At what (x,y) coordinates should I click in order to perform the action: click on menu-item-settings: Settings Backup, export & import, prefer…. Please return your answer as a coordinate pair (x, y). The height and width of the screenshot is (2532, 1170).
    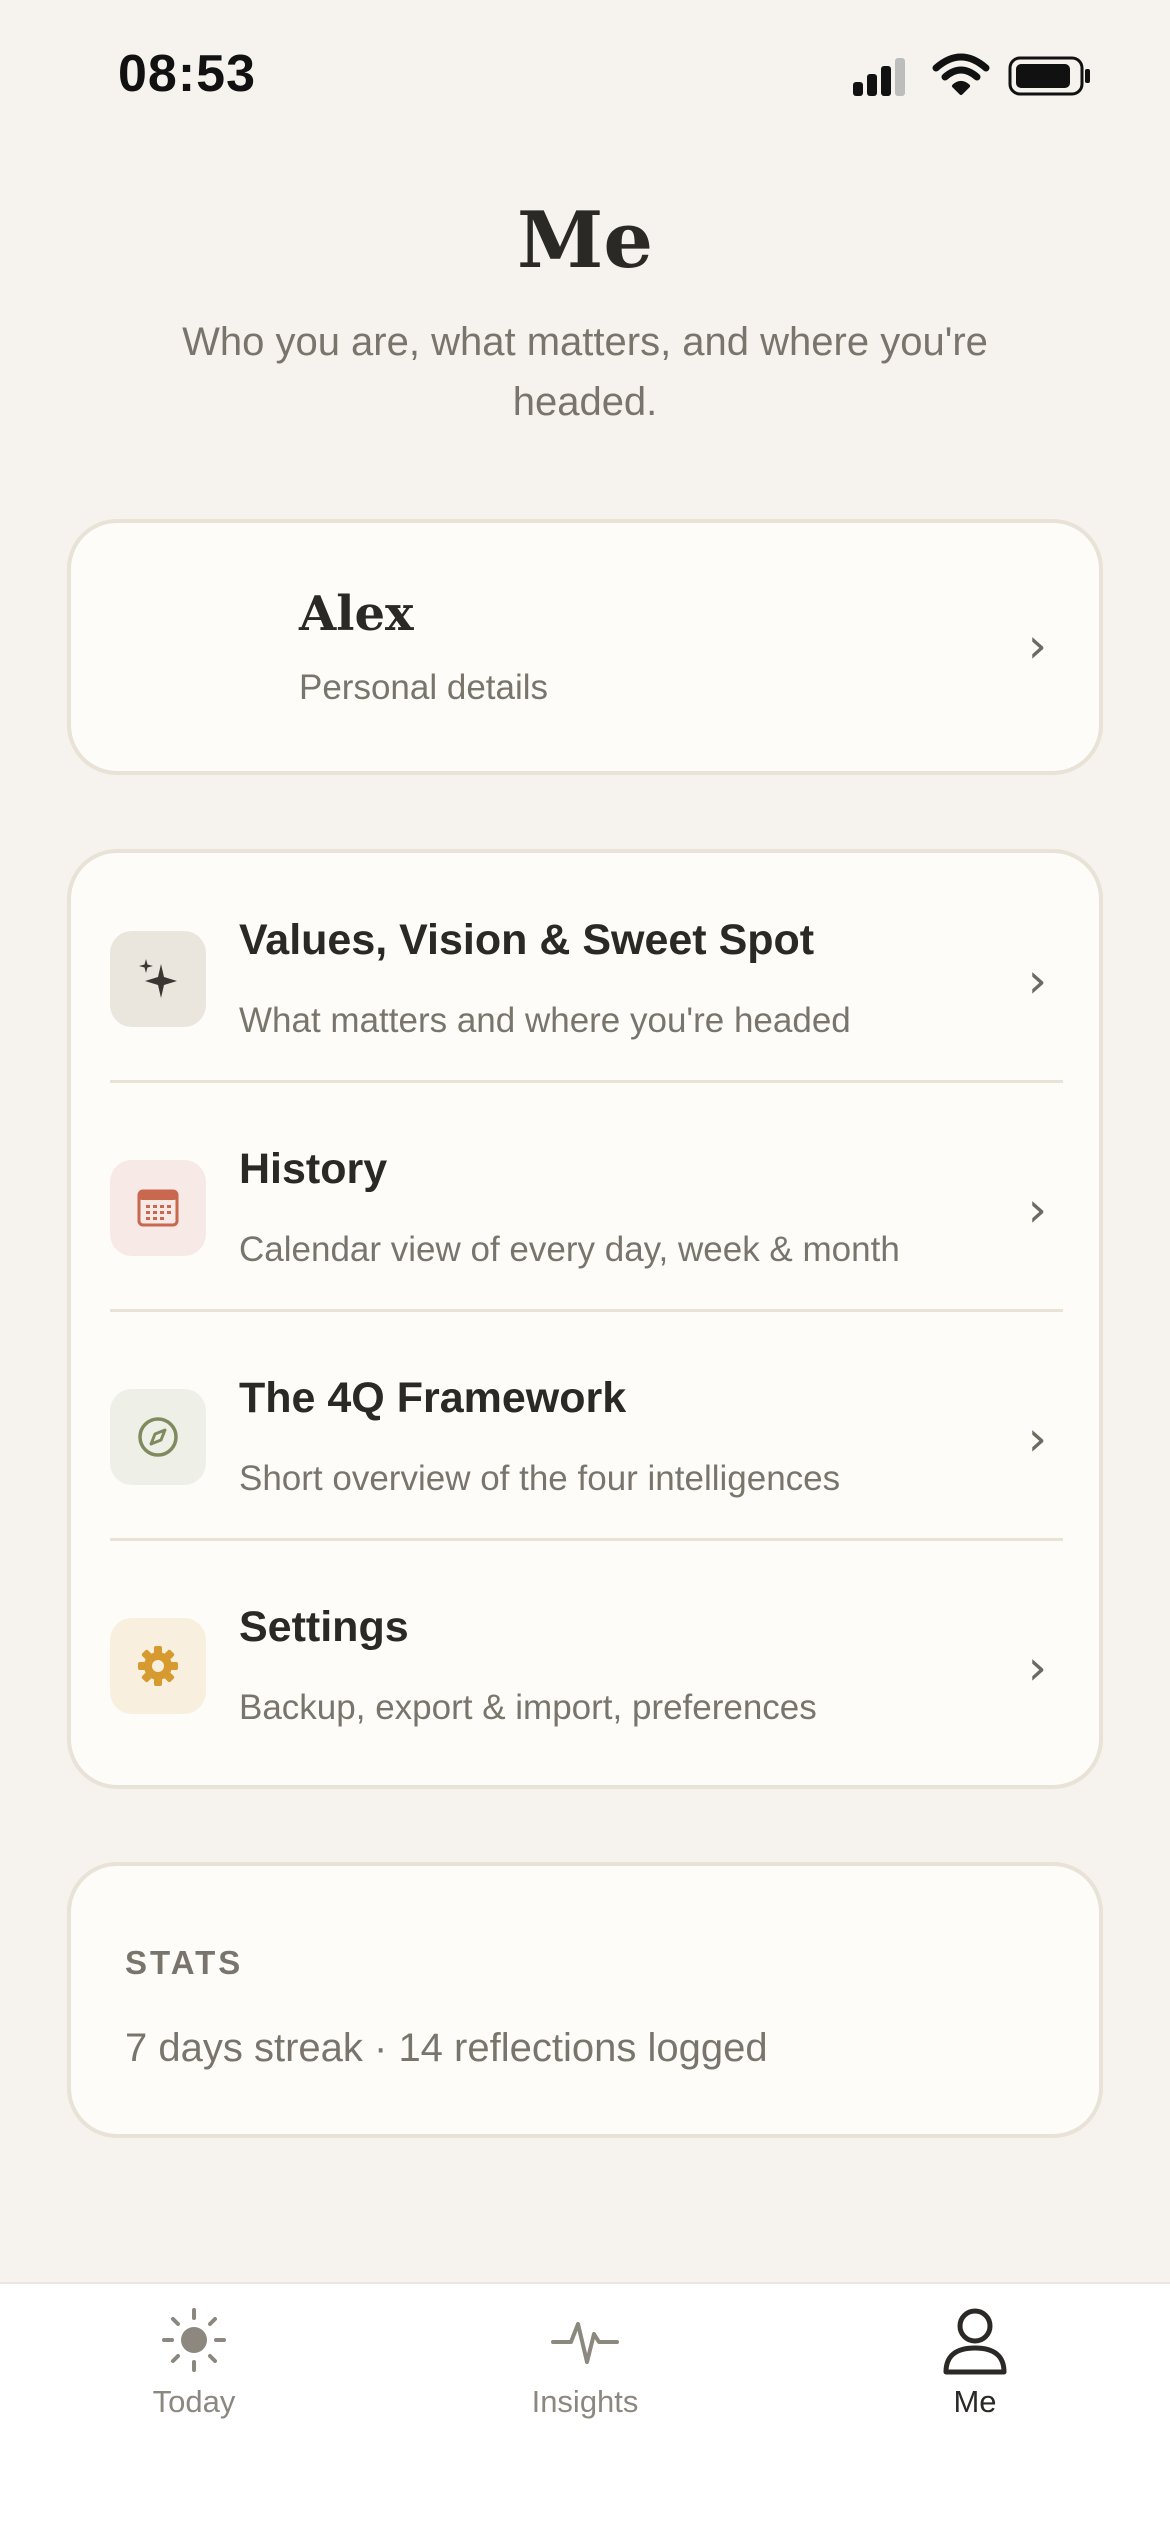
    Looking at the image, I should click on (585, 1653).